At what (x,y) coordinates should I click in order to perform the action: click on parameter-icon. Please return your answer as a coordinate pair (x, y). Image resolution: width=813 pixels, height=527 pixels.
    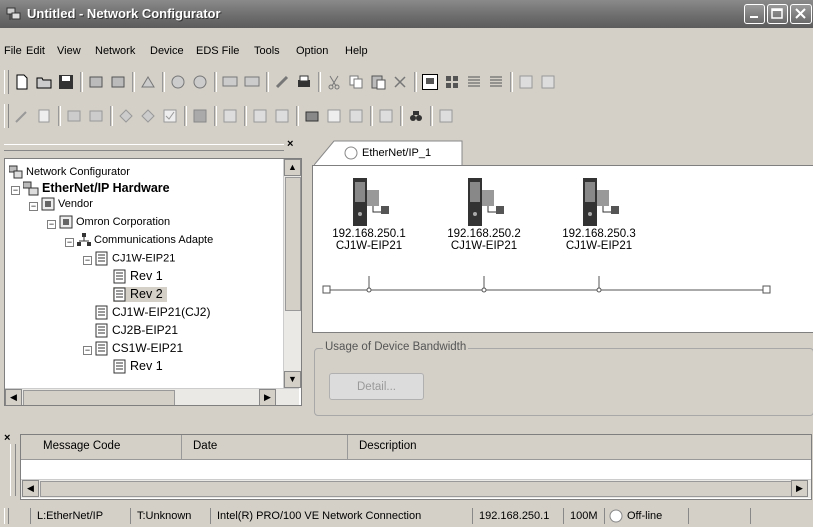
    Looking at the image, I should click on (282, 82).